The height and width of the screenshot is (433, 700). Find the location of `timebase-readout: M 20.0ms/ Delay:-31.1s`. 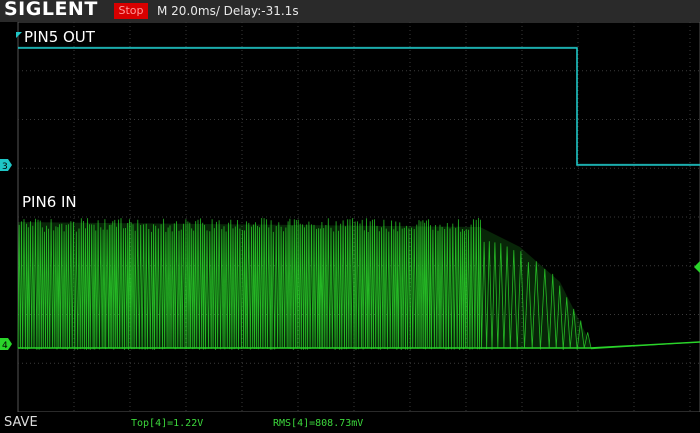

timebase-readout: M 20.0ms/ Delay:-31.1s is located at coordinates (228, 11).